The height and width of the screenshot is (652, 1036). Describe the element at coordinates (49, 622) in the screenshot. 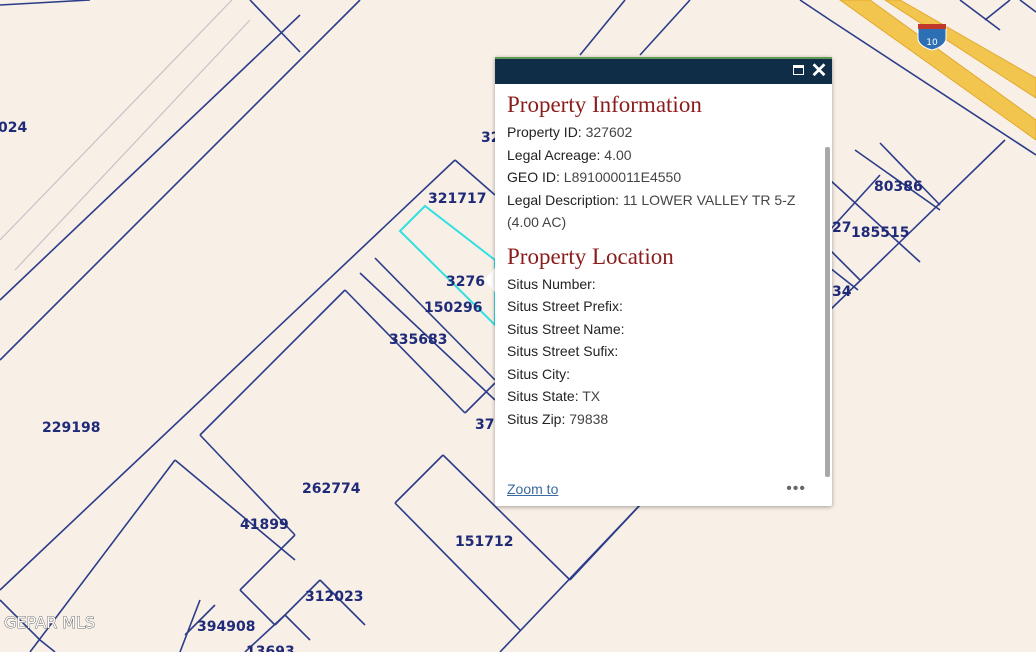

I see `mls-watermark: GEPAR MLS` at that location.